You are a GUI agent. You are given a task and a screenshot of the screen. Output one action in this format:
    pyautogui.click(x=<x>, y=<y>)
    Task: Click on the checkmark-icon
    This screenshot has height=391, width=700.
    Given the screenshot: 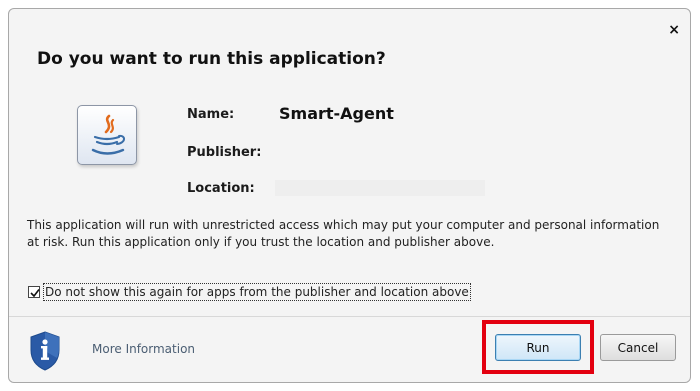 What is the action you would take?
    pyautogui.click(x=35, y=293)
    